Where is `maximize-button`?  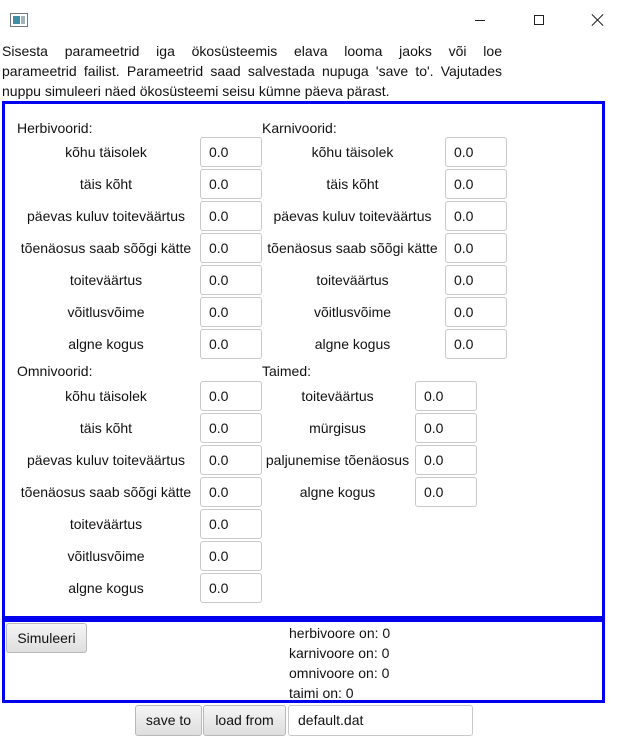 maximize-button is located at coordinates (539, 20).